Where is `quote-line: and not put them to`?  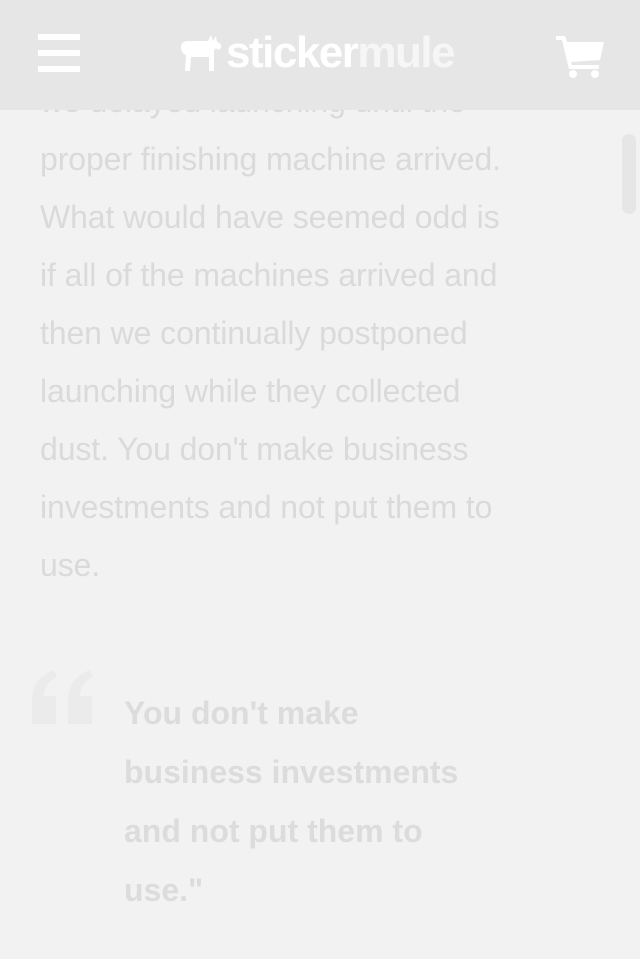
quote-line: and not put them to is located at coordinates (273, 831).